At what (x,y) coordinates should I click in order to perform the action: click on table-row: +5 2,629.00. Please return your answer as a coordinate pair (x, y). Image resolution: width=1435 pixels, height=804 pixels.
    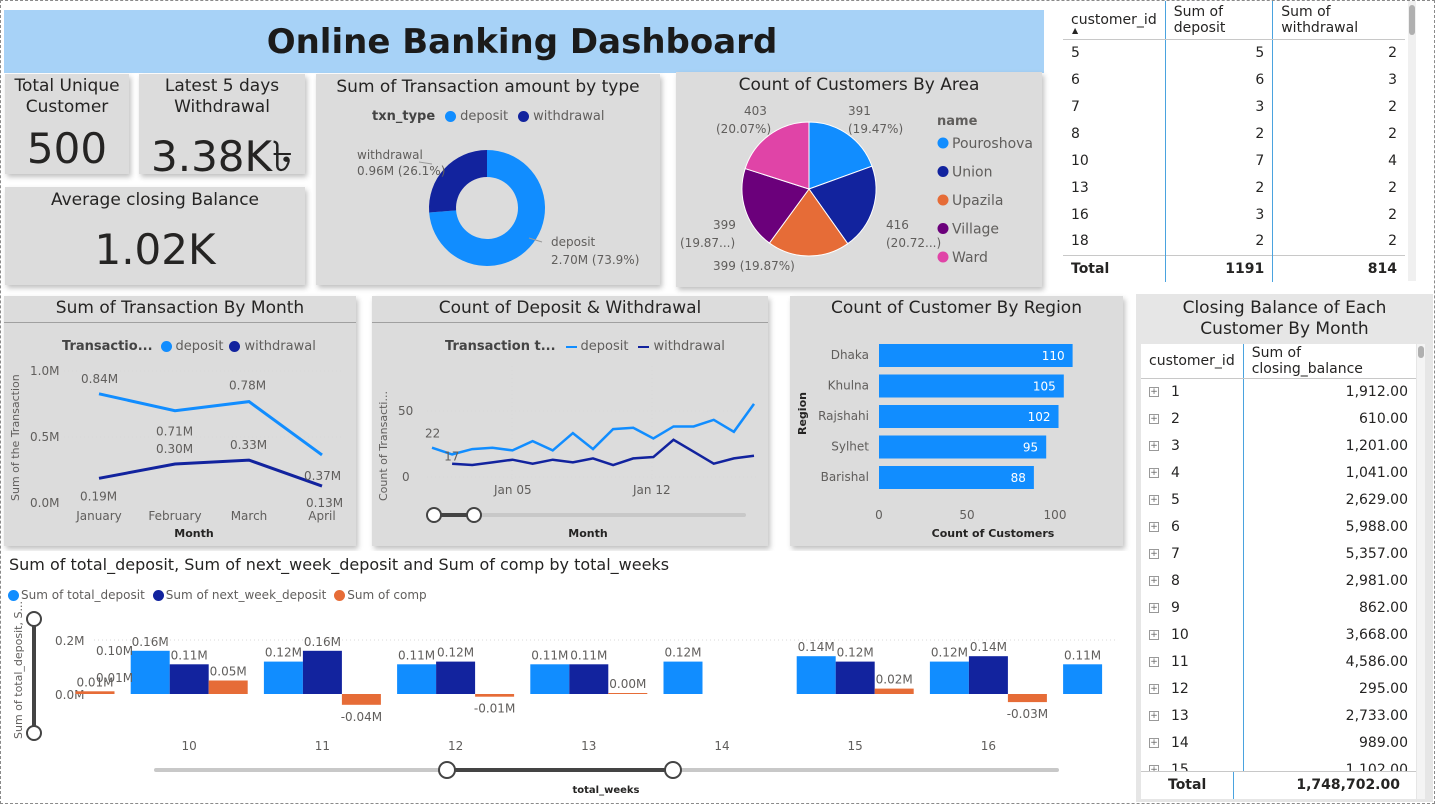
    Looking at the image, I should click on (1278, 499).